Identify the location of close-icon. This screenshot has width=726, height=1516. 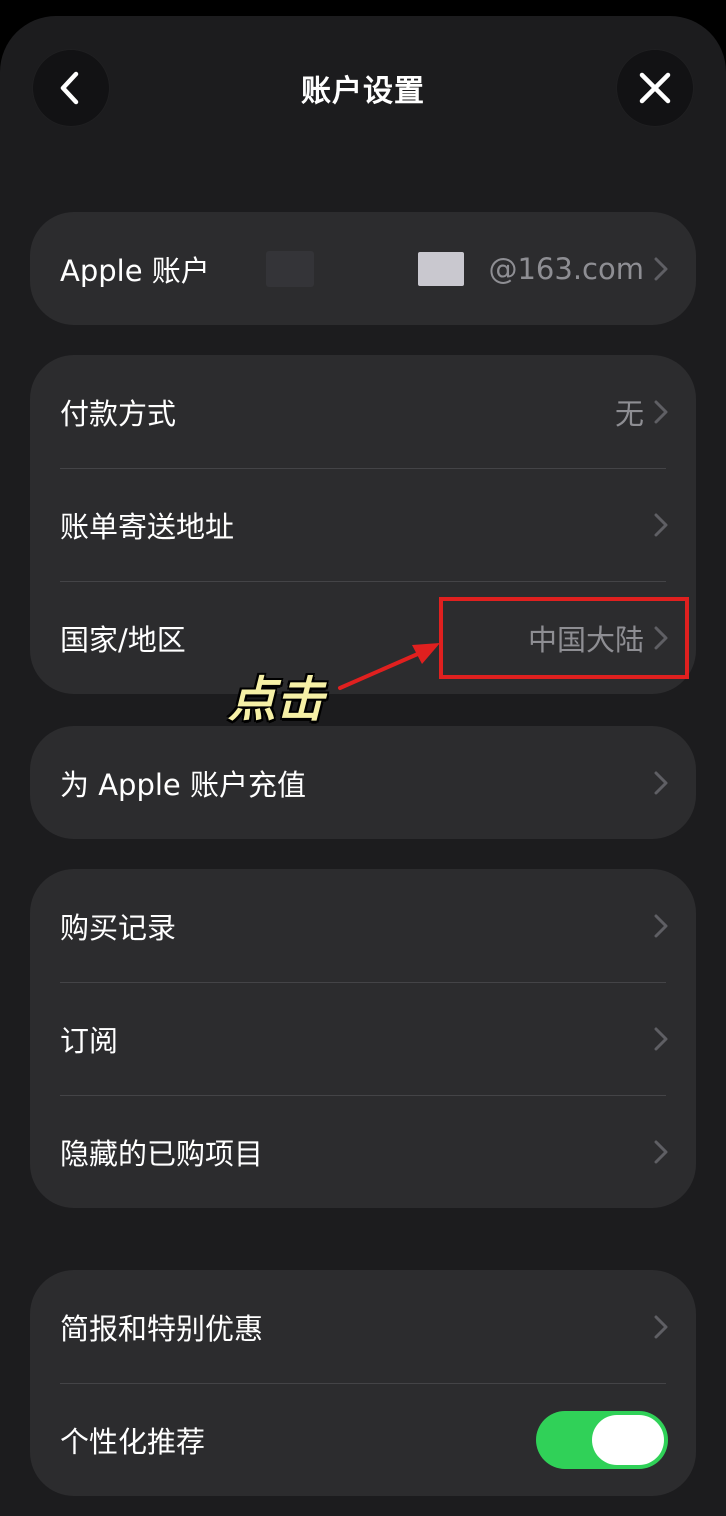
(655, 88).